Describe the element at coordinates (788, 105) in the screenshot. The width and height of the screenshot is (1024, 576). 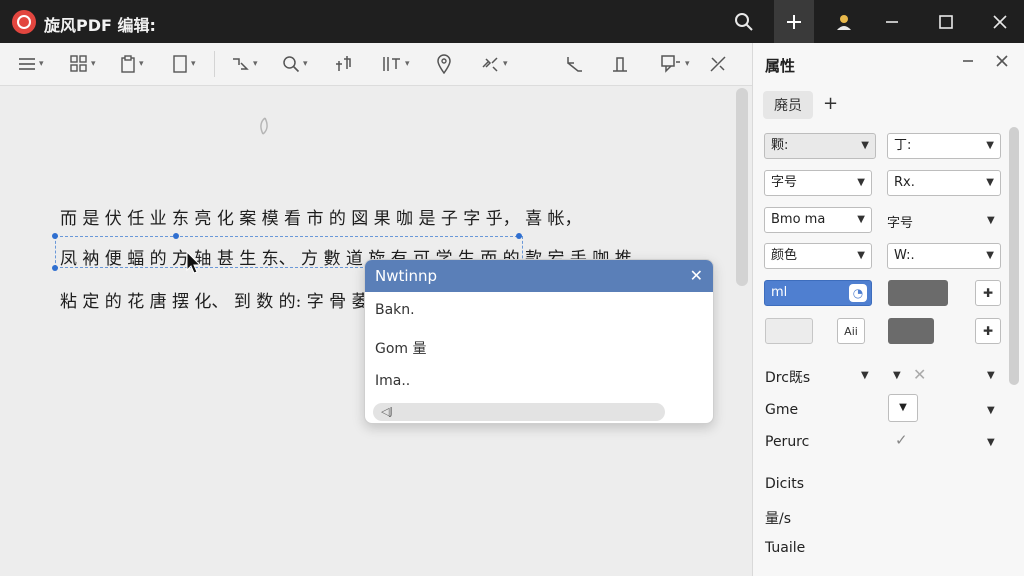
I see `tab-properties: 廃员` at that location.